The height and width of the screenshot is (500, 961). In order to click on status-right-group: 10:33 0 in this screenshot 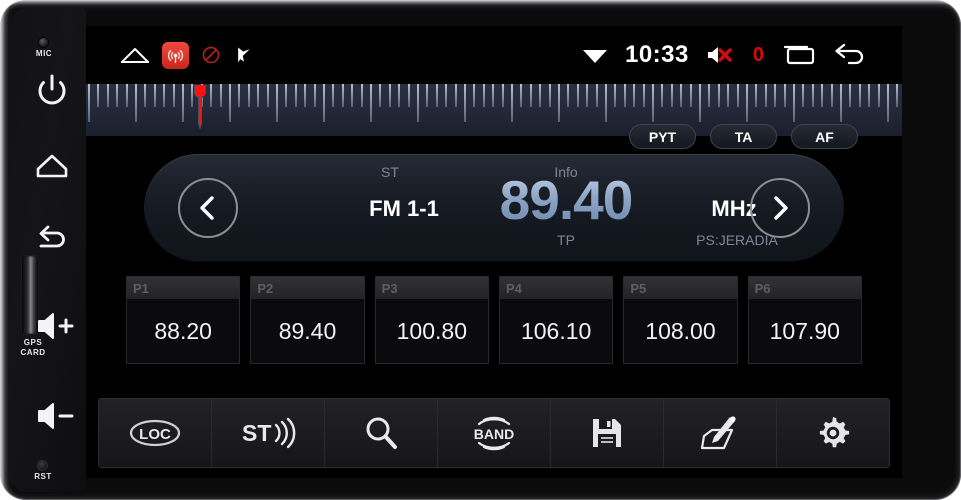, I will do `click(742, 55)`.